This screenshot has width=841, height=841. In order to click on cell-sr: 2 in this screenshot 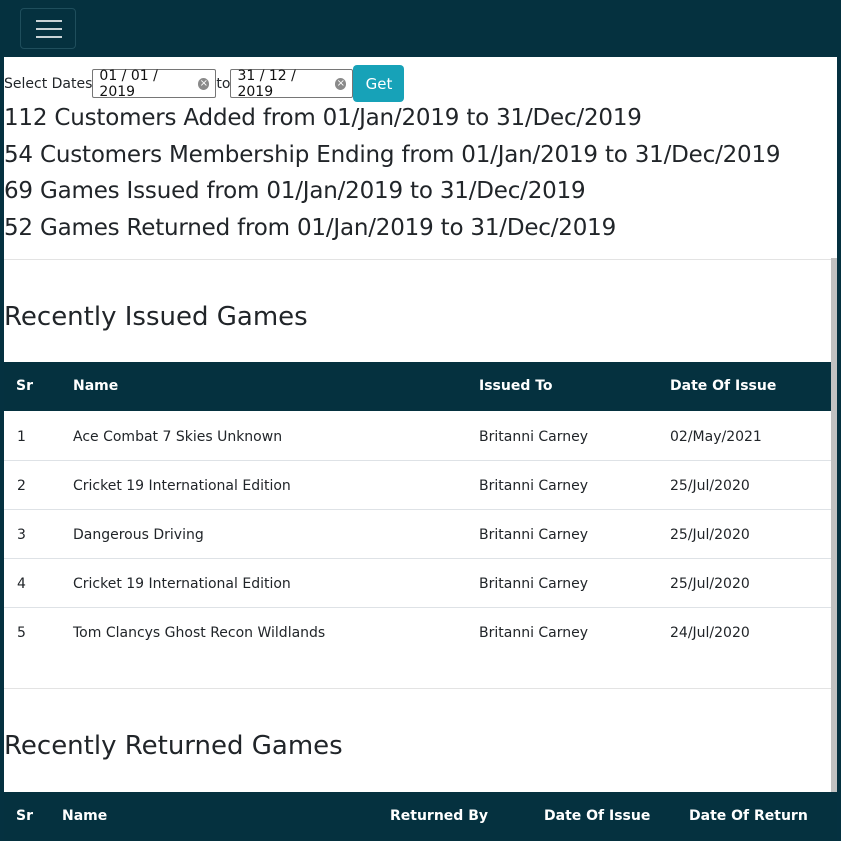, I will do `click(21, 486)`.